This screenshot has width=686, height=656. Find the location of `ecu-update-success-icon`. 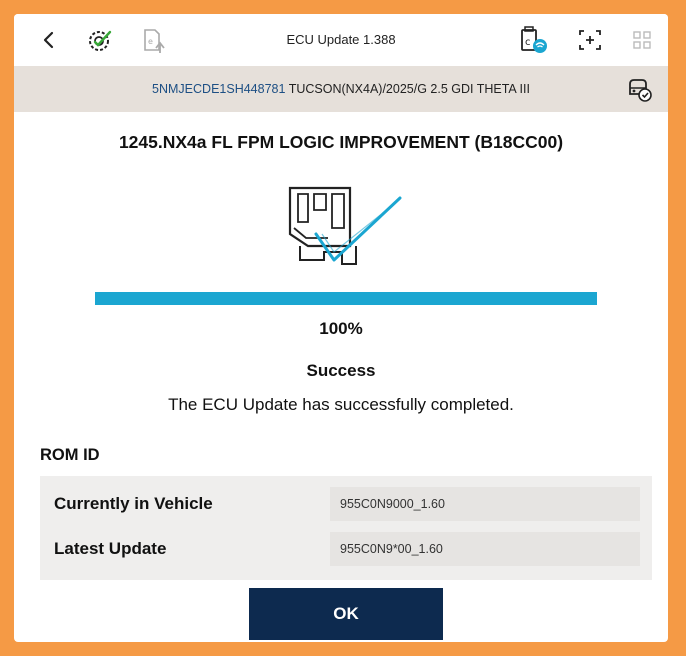

ecu-update-success-icon is located at coordinates (341, 230).